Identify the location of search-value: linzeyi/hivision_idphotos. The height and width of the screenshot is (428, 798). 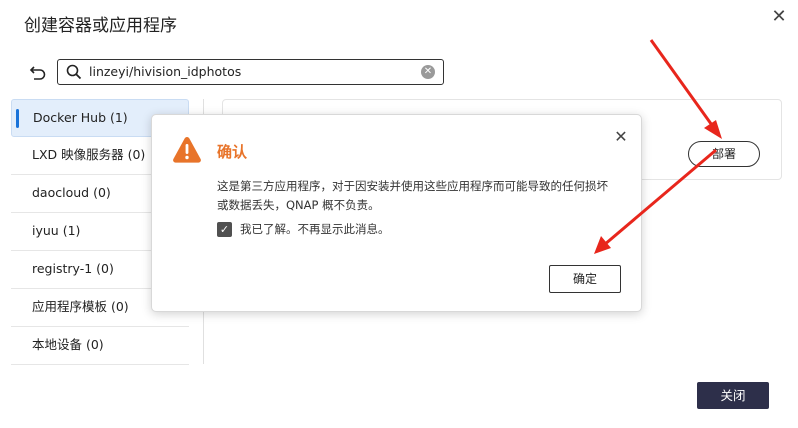
(165, 71).